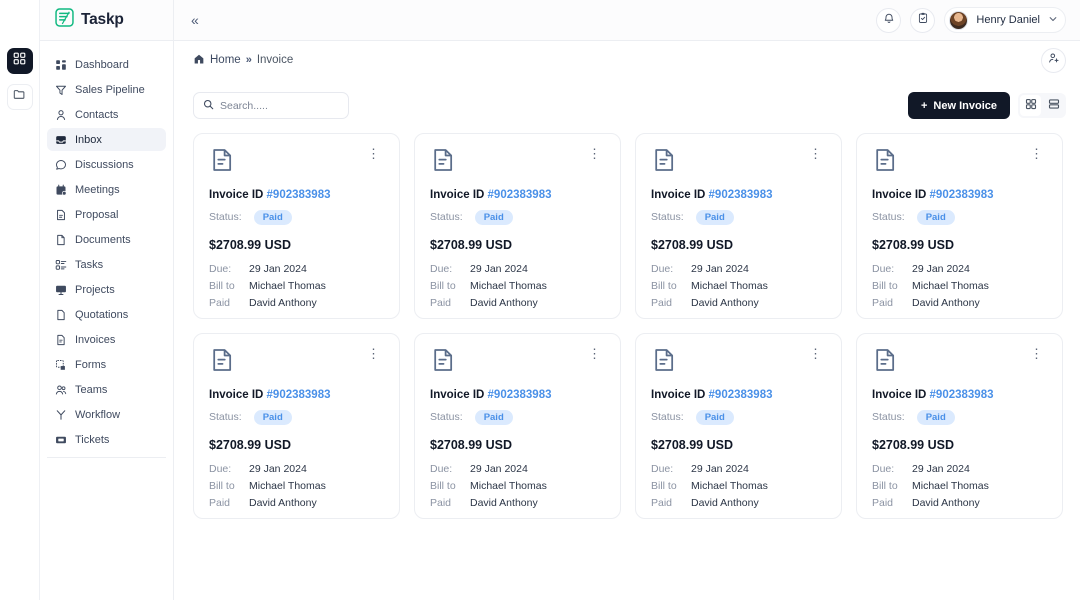 The width and height of the screenshot is (1080, 600). I want to click on breadcrumb-actions, so click(1053, 60).